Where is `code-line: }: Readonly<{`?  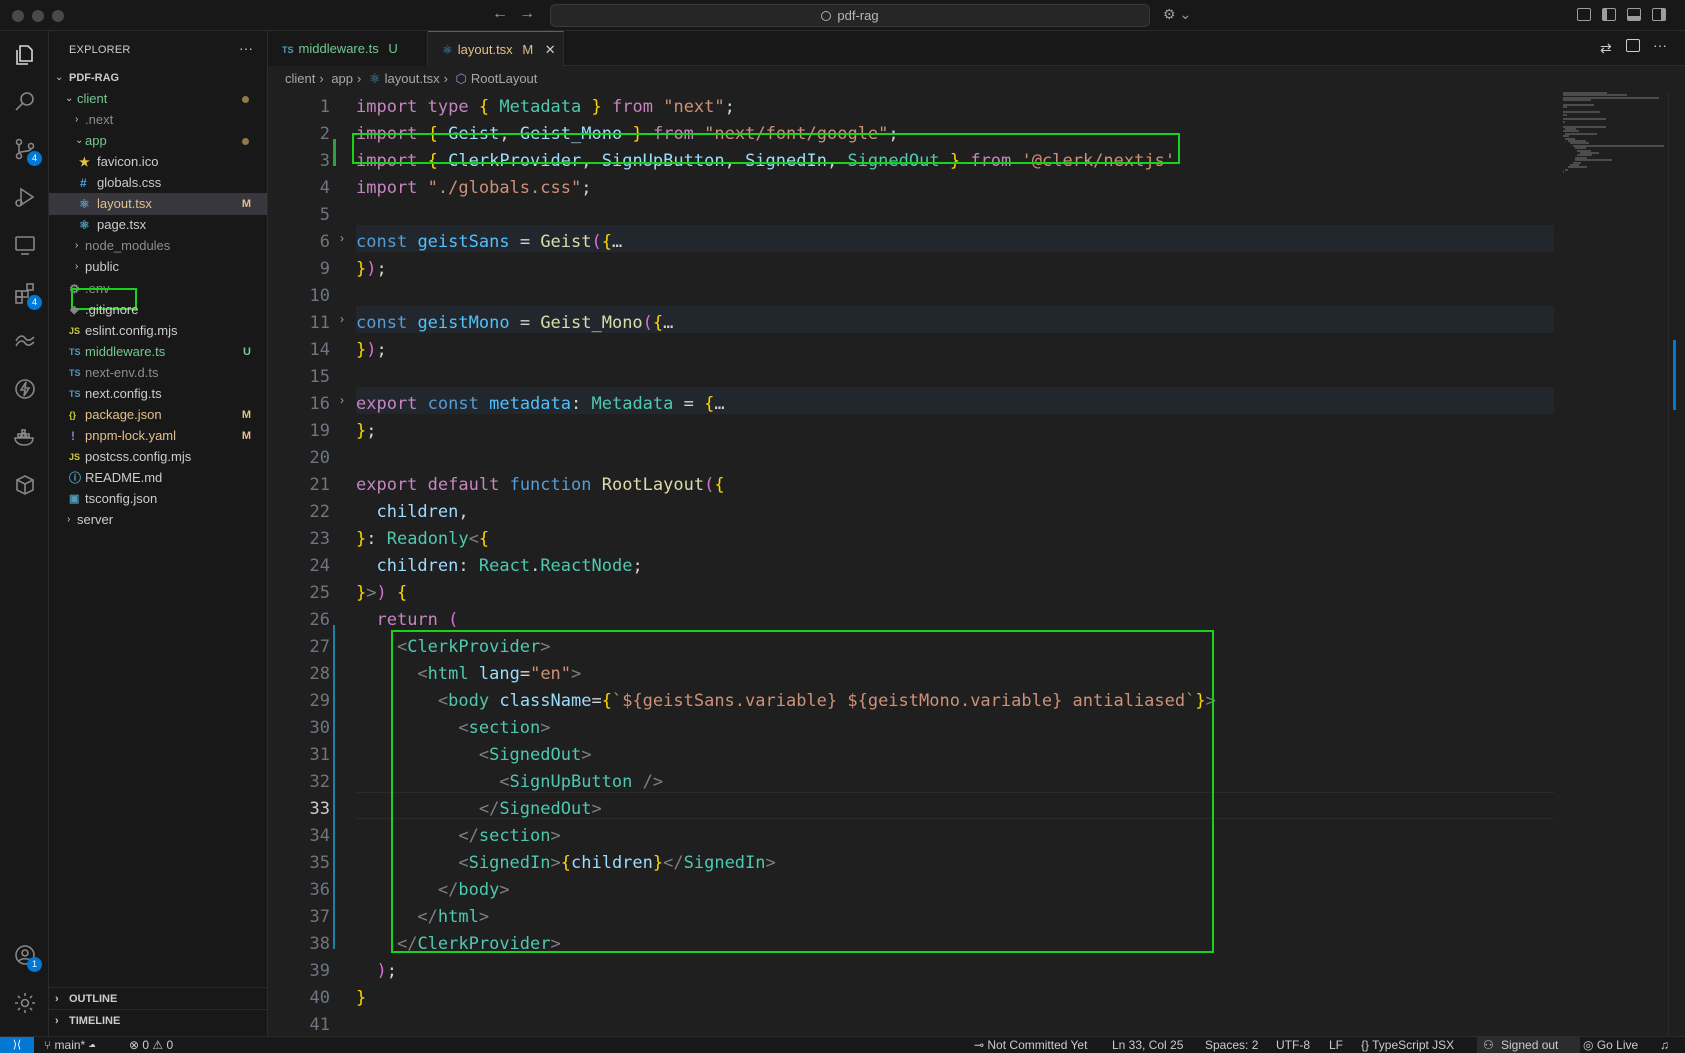
code-line: }: Readonly<{ is located at coordinates (422, 539).